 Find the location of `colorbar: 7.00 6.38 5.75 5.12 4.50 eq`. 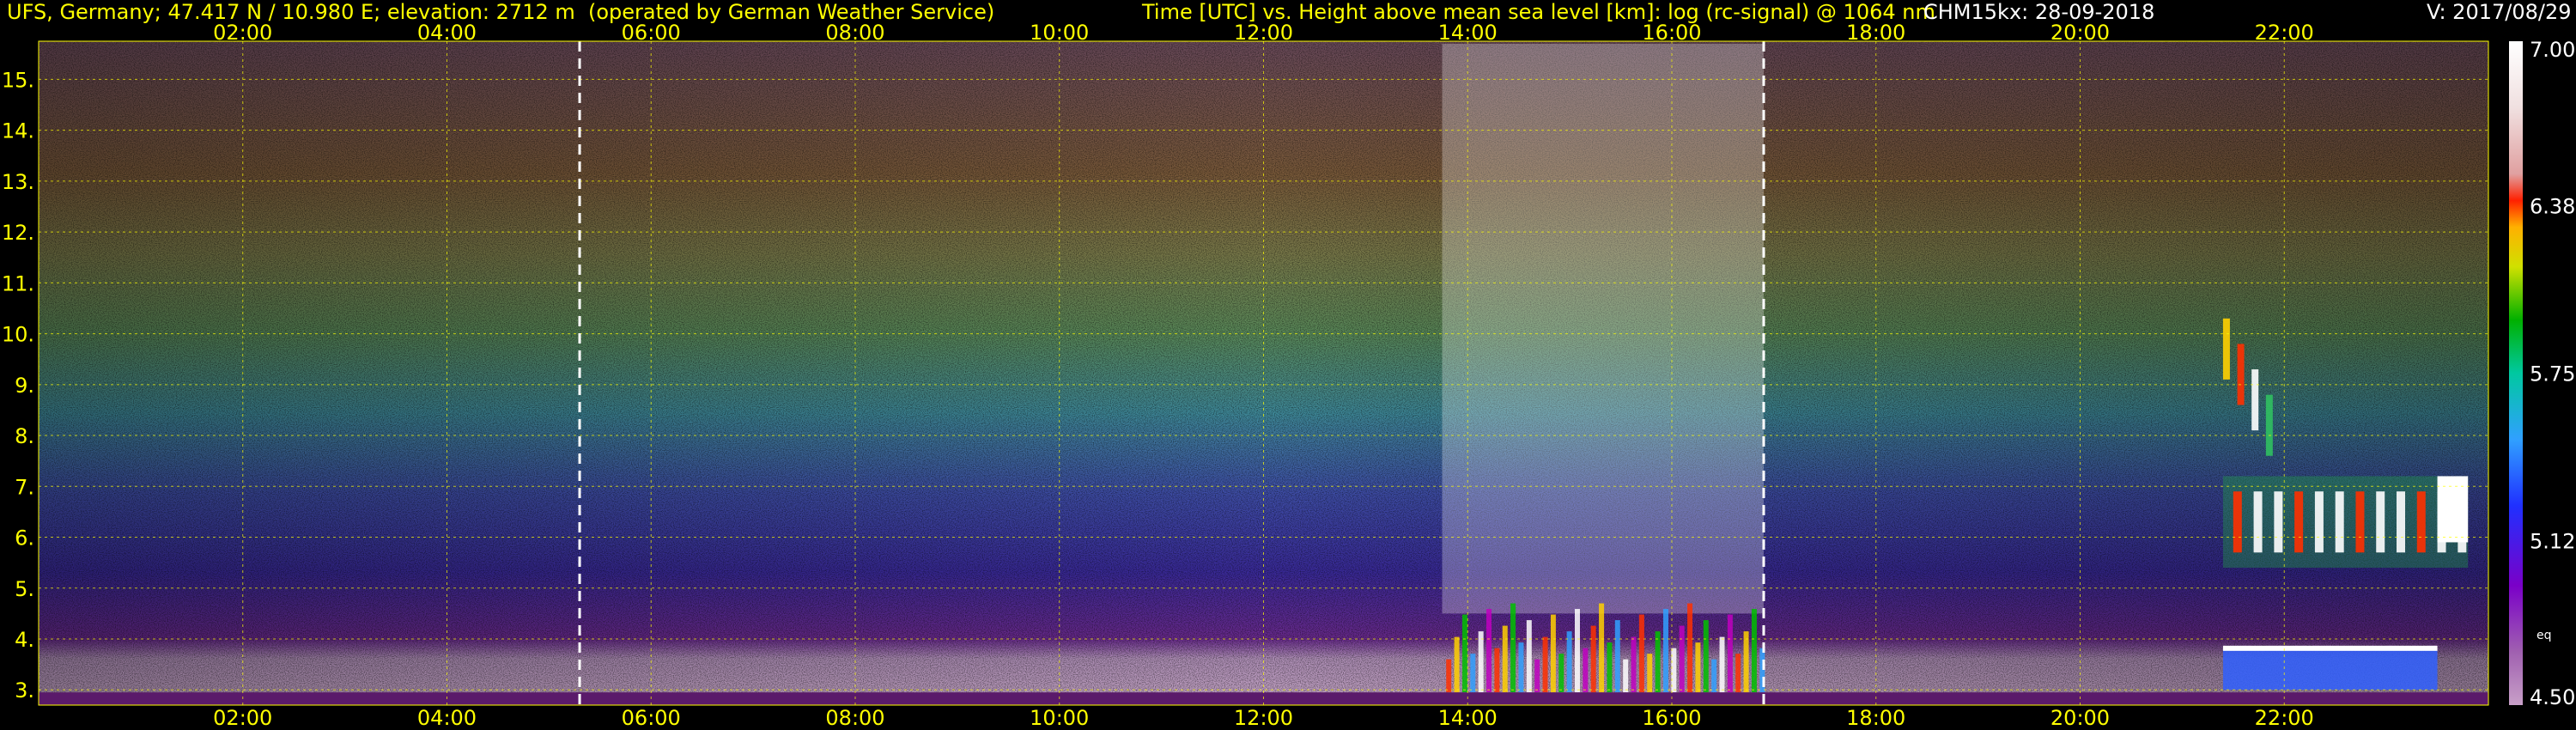

colorbar: 7.00 6.38 5.75 5.12 4.50 eq is located at coordinates (2542, 373).